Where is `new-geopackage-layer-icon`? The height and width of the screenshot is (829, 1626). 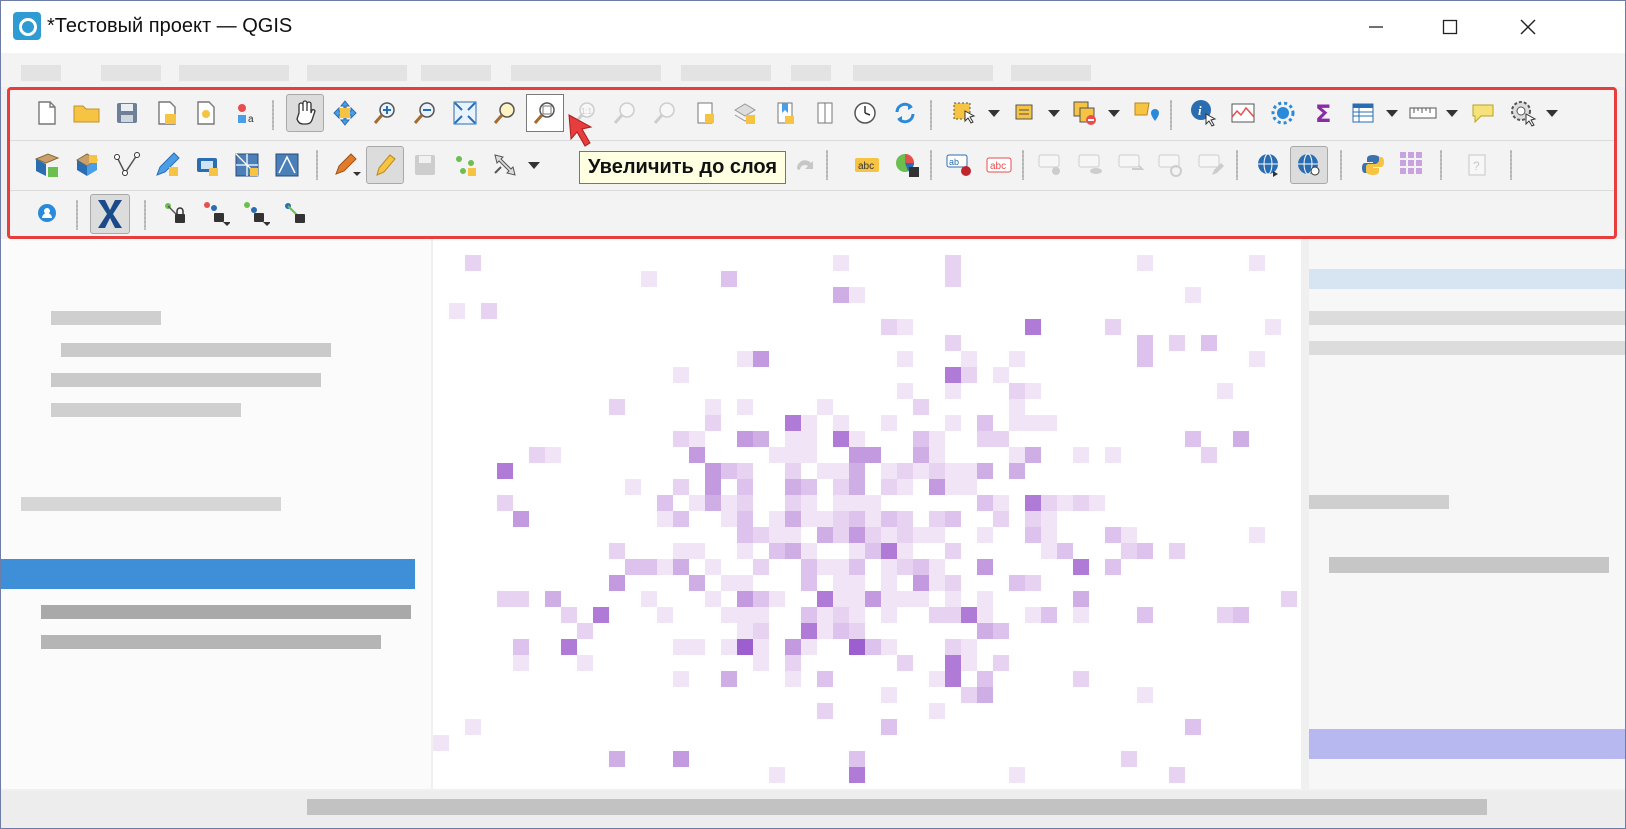 new-geopackage-layer-icon is located at coordinates (87, 165).